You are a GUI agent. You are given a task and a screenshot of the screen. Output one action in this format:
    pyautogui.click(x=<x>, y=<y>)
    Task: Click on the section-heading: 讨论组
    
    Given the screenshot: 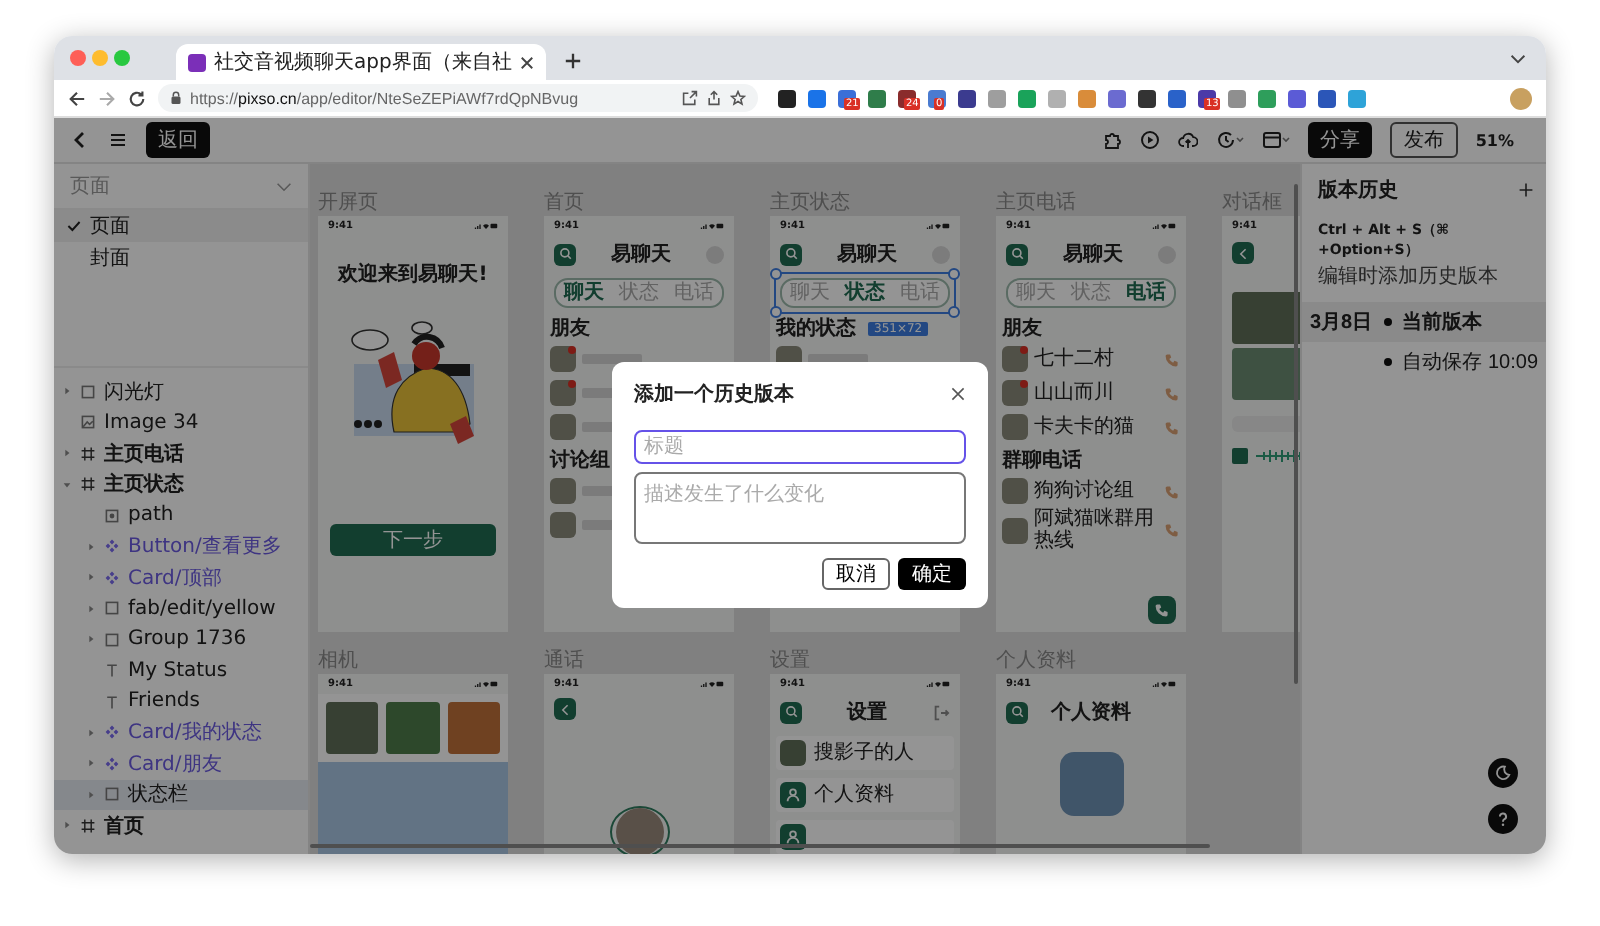 What is the action you would take?
    pyautogui.click(x=580, y=461)
    